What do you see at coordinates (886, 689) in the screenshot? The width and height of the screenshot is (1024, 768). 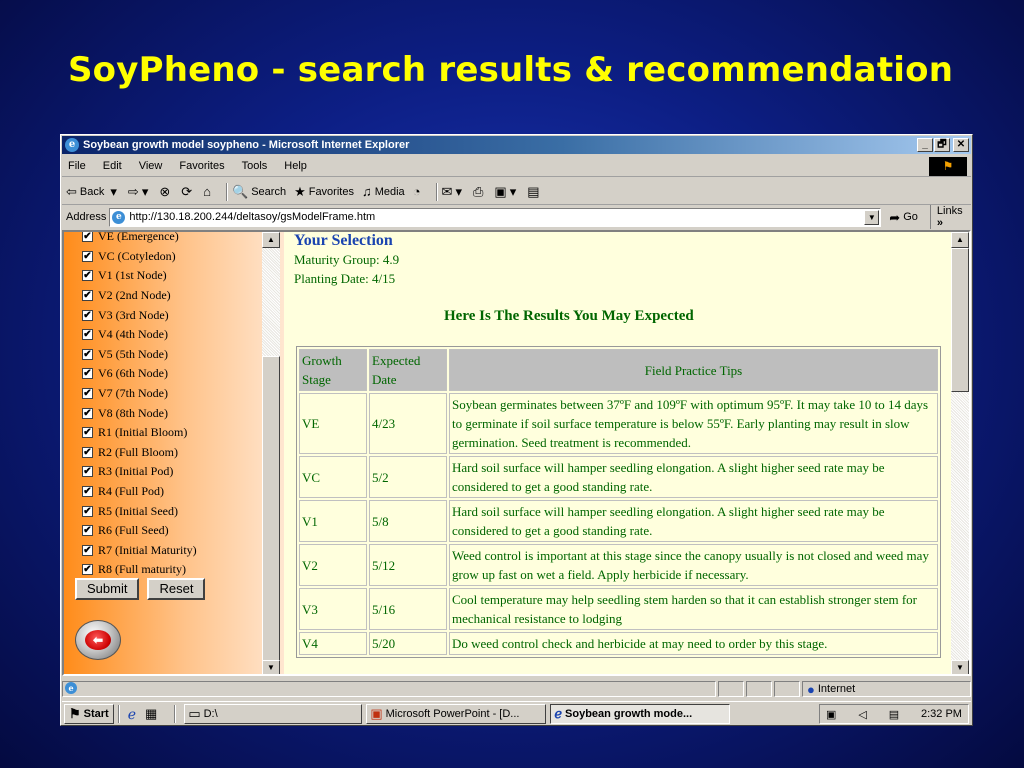 I see `status-zone: ● Internet` at bounding box center [886, 689].